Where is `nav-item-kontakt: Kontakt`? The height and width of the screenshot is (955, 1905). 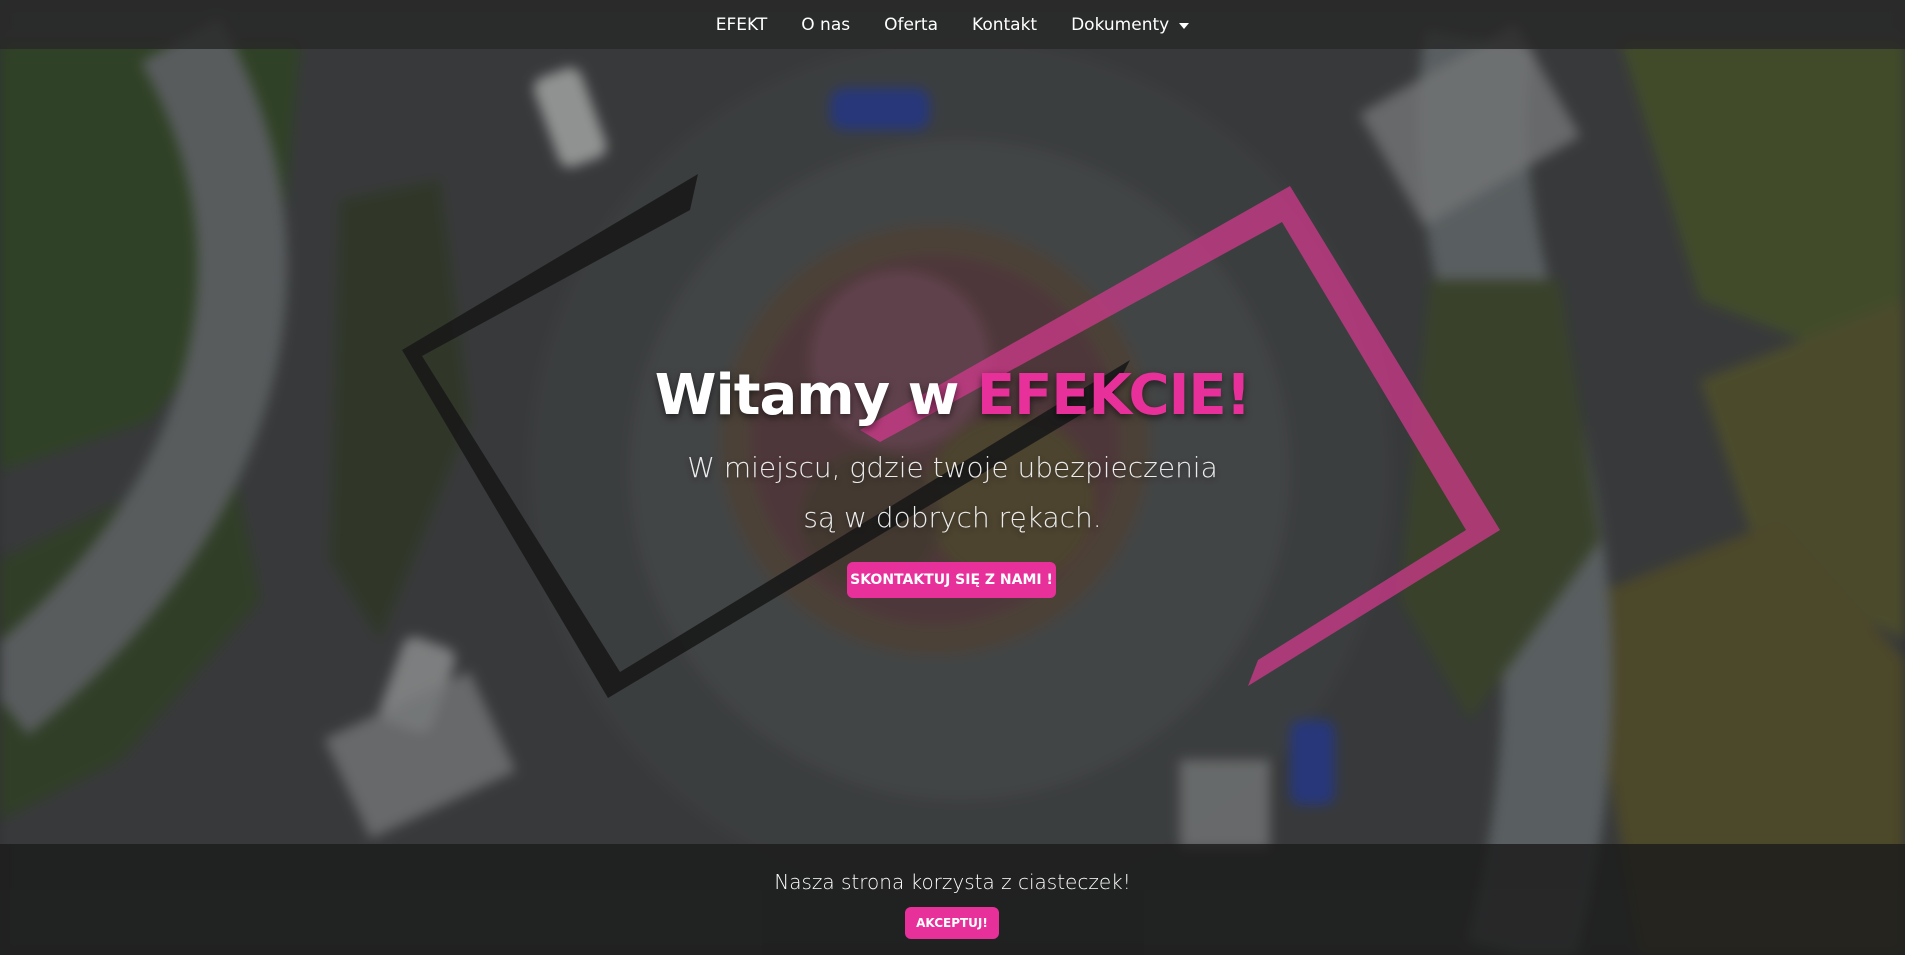
nav-item-kontakt: Kontakt is located at coordinates (1004, 25).